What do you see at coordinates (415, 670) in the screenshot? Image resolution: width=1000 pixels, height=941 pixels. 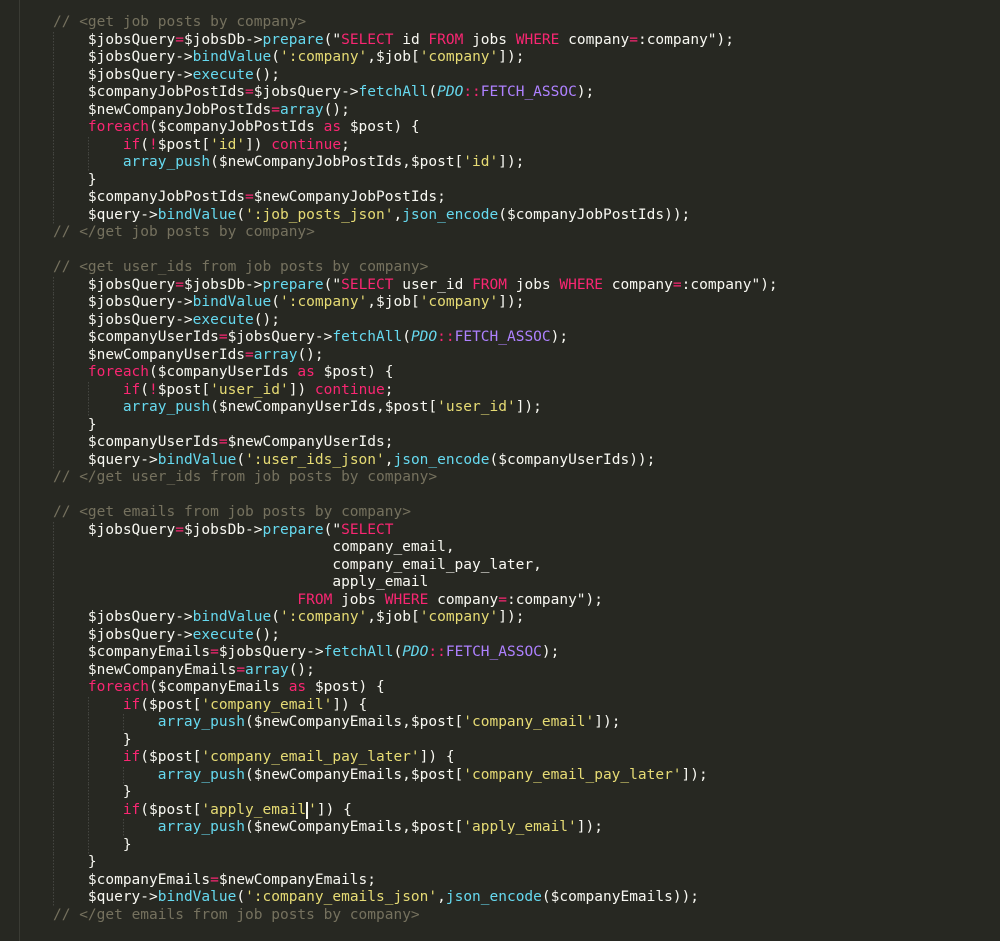 I see `code-line: $newCompanyEmails=array();` at bounding box center [415, 670].